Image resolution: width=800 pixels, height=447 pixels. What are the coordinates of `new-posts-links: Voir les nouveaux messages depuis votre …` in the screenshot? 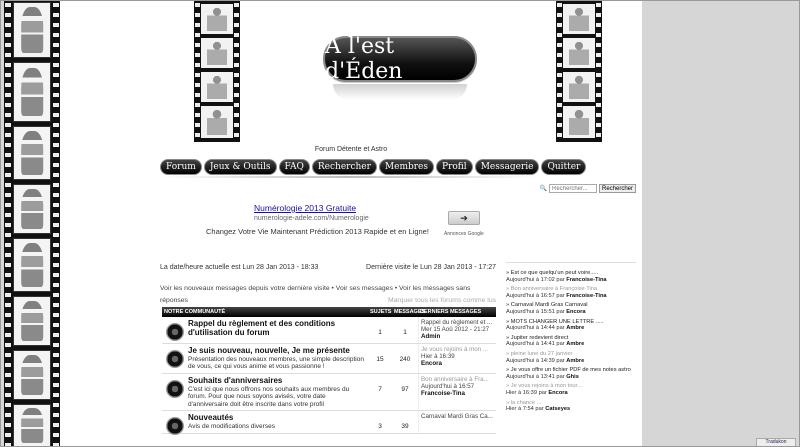 It's located at (328, 289).